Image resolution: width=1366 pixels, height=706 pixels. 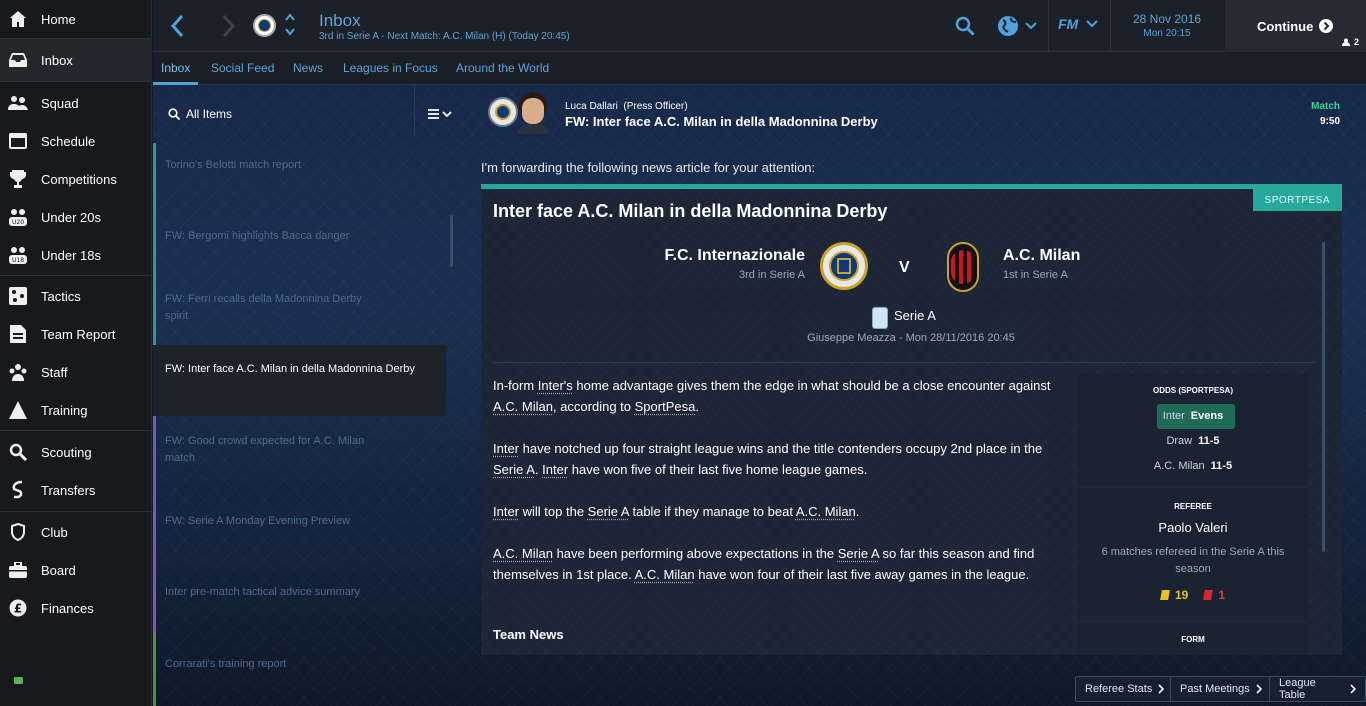 I want to click on tab-inbox: Inbox, so click(x=175, y=68).